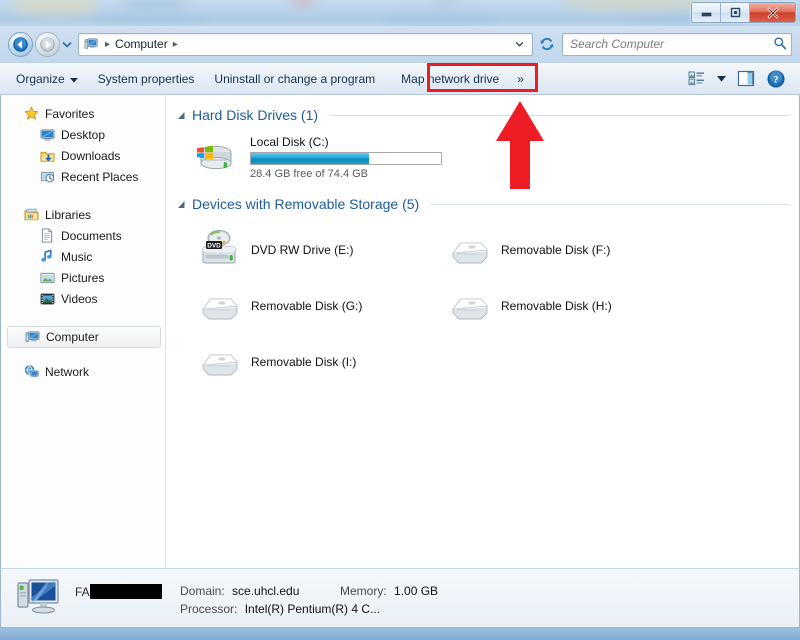 The width and height of the screenshot is (800, 640). Describe the element at coordinates (305, 44) in the screenshot. I see `address-bar: ▸ Computer ▸` at that location.